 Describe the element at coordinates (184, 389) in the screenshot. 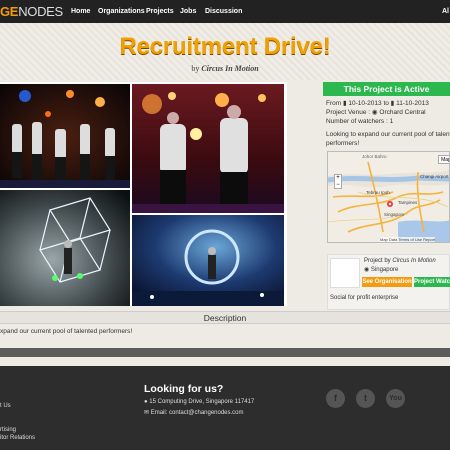

I see `footer-heading: Looking for us?` at that location.